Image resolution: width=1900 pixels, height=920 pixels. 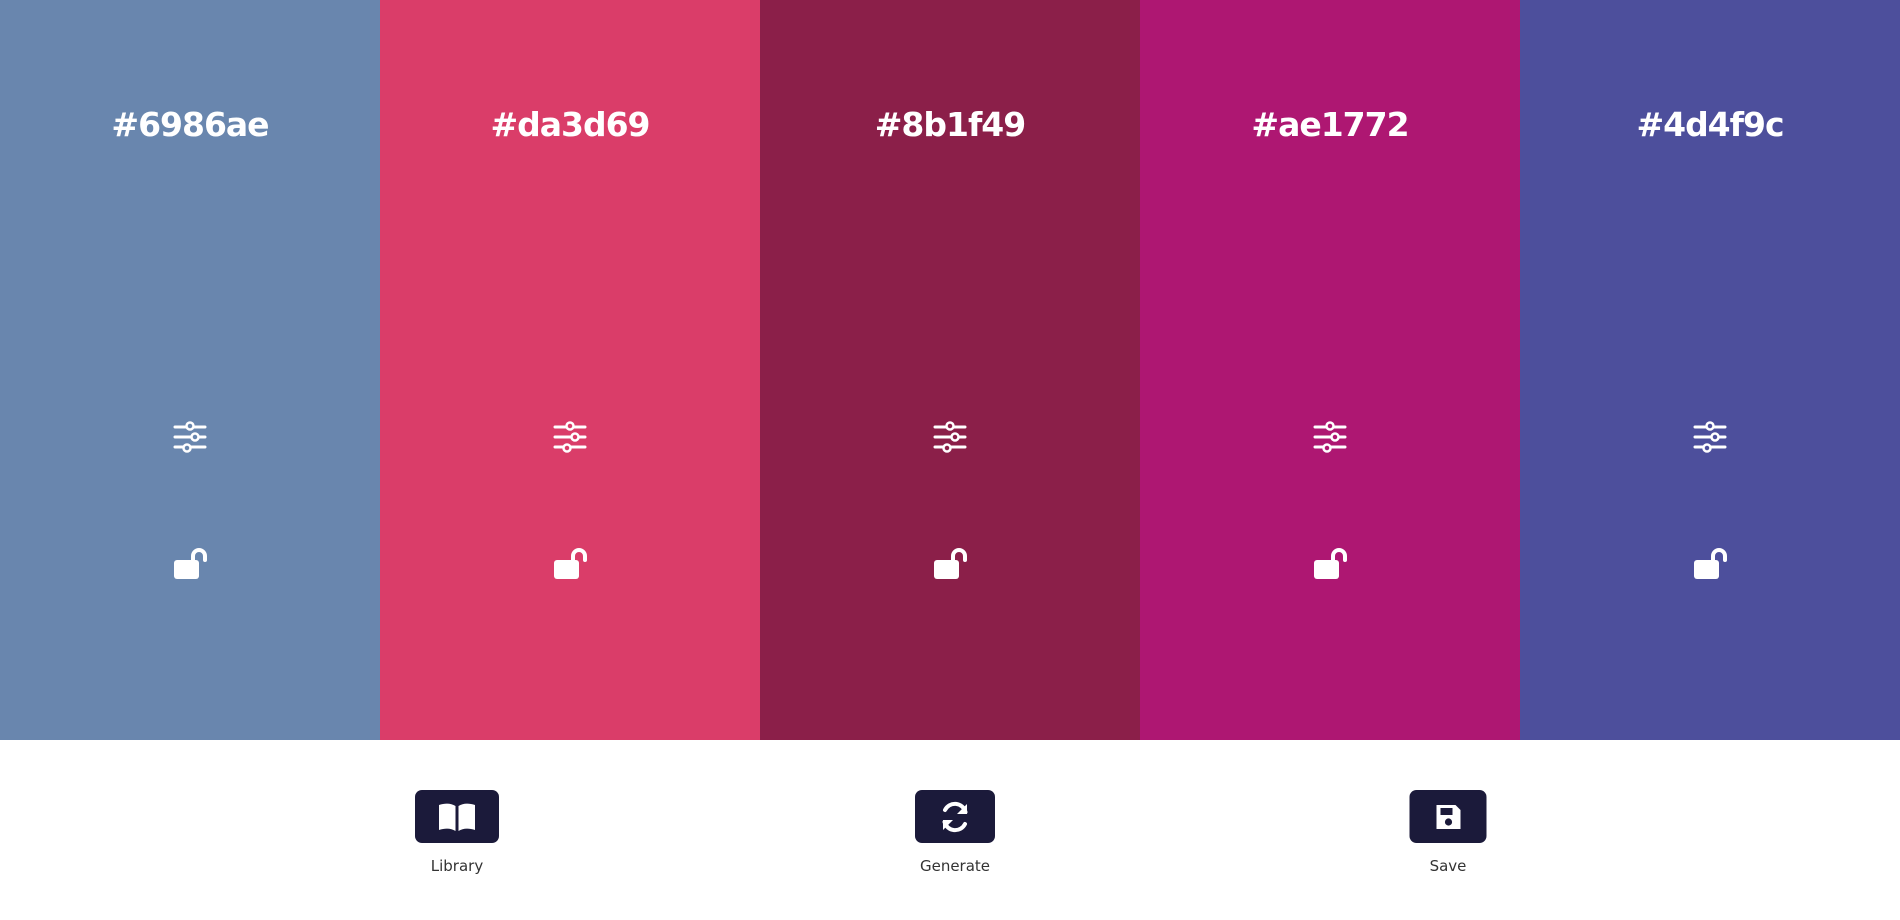 What do you see at coordinates (1330, 124) in the screenshot?
I see `hex-code: #ae1772` at bounding box center [1330, 124].